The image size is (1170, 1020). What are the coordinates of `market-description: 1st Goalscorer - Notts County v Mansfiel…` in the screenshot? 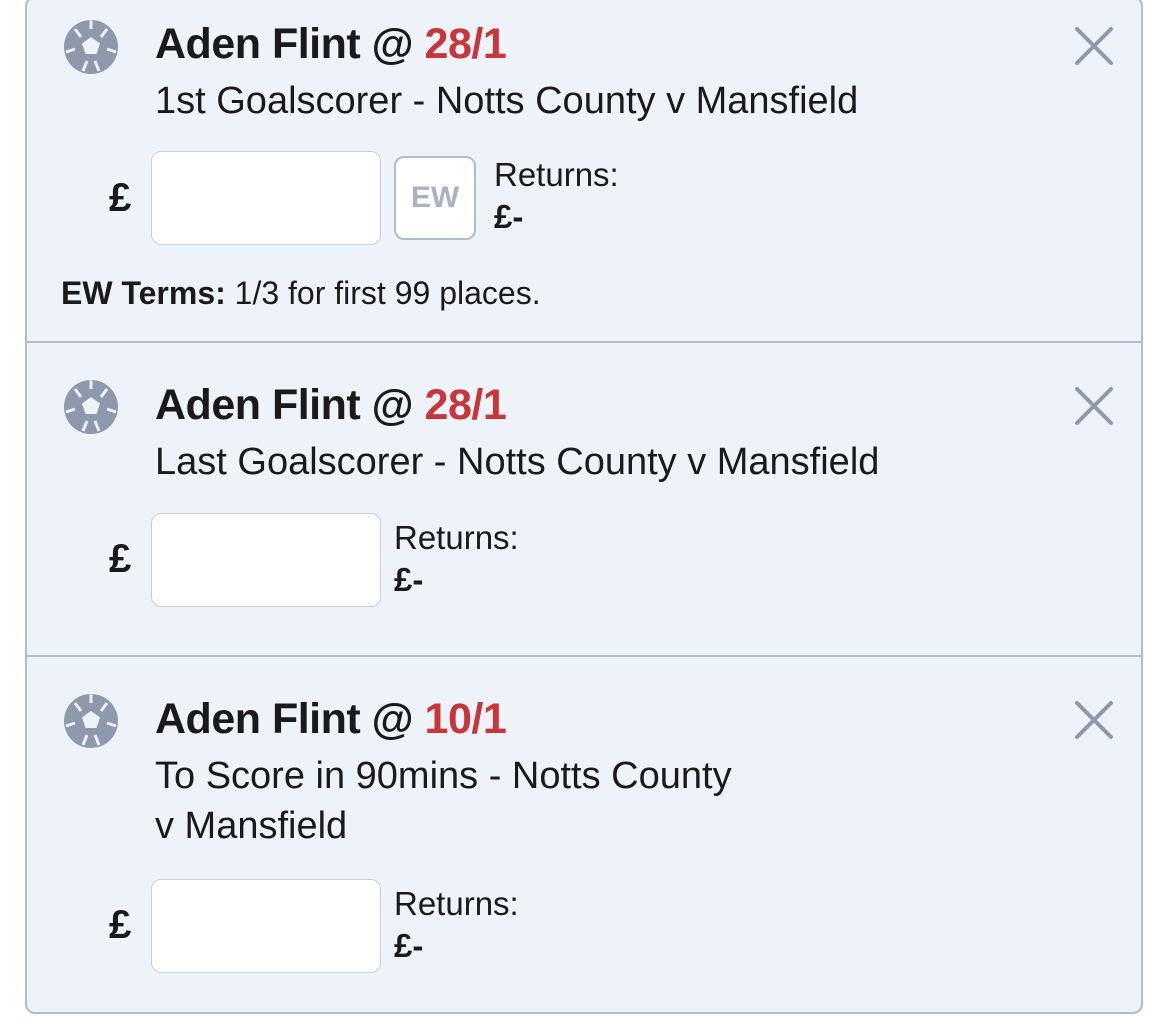 It's located at (507, 101).